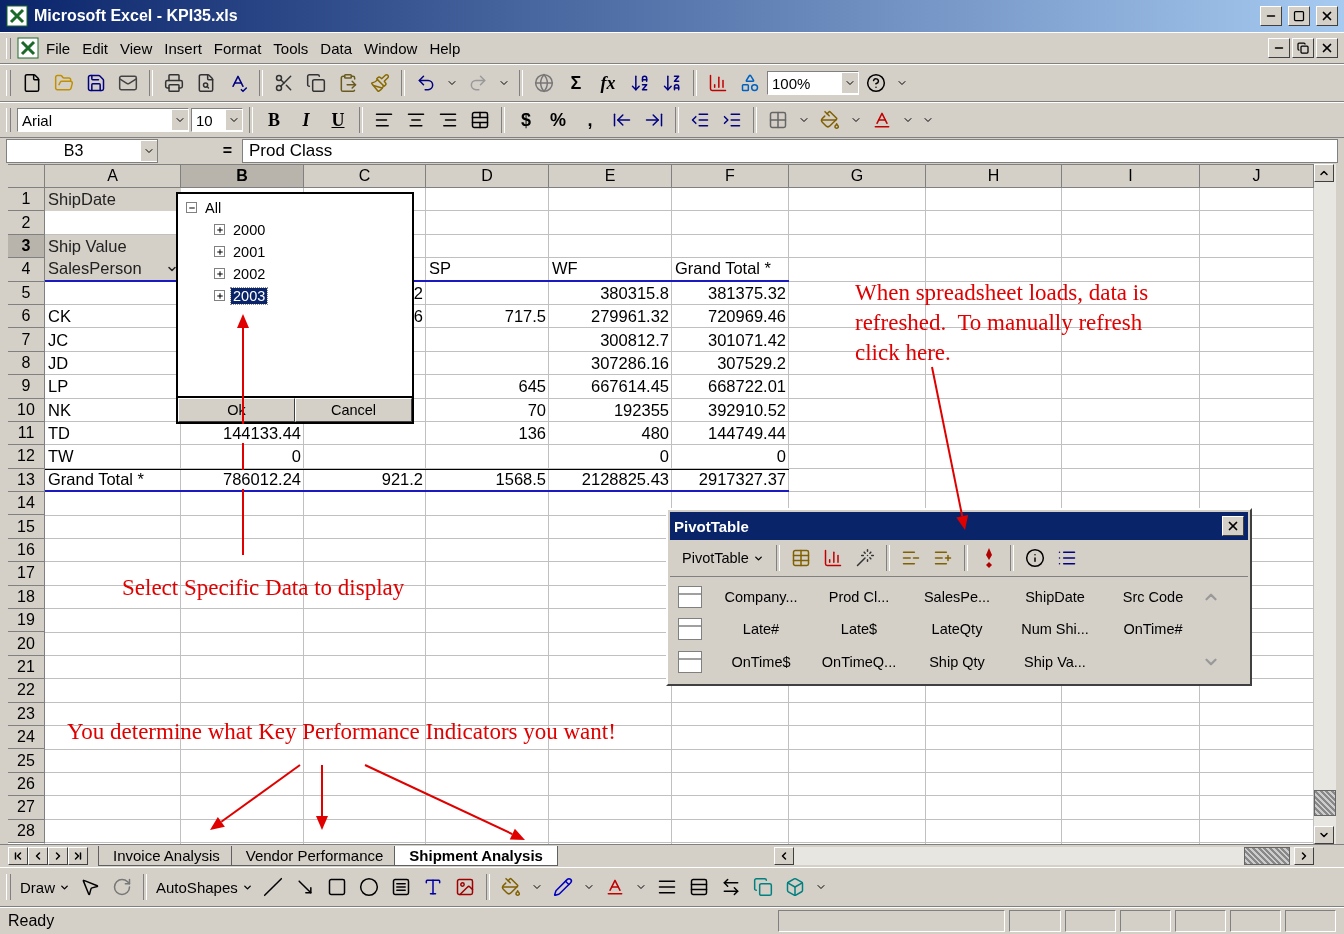 The height and width of the screenshot is (934, 1344). I want to click on column-header: I, so click(1131, 176).